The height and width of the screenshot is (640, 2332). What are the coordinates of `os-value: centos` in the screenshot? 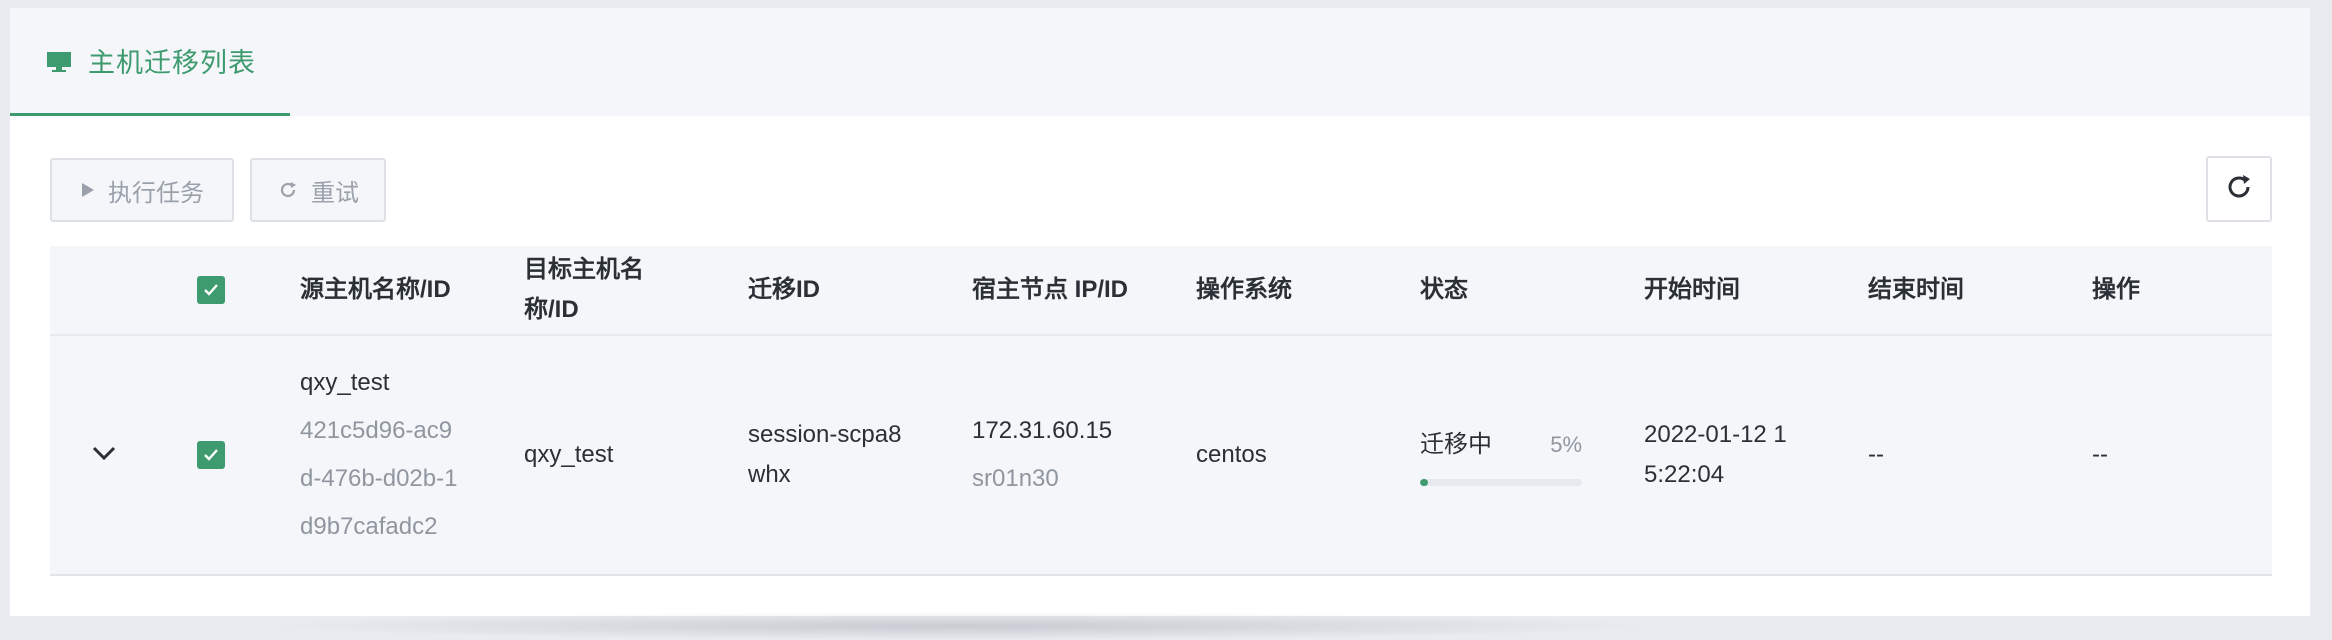 It's located at (1231, 454).